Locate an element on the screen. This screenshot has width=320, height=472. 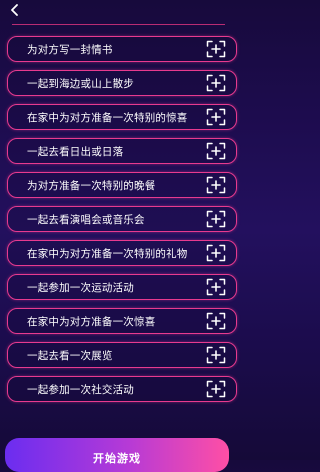
start-game-label: 开始游戏 is located at coordinates (117, 458).